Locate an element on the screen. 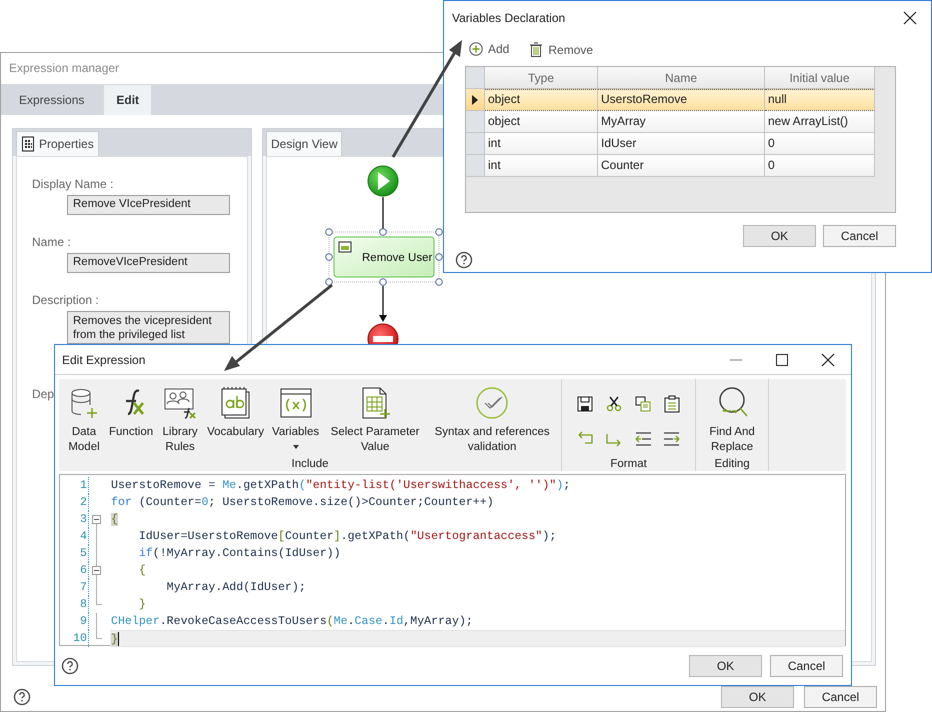 The image size is (932, 712). line-number: 7 is located at coordinates (74, 587).